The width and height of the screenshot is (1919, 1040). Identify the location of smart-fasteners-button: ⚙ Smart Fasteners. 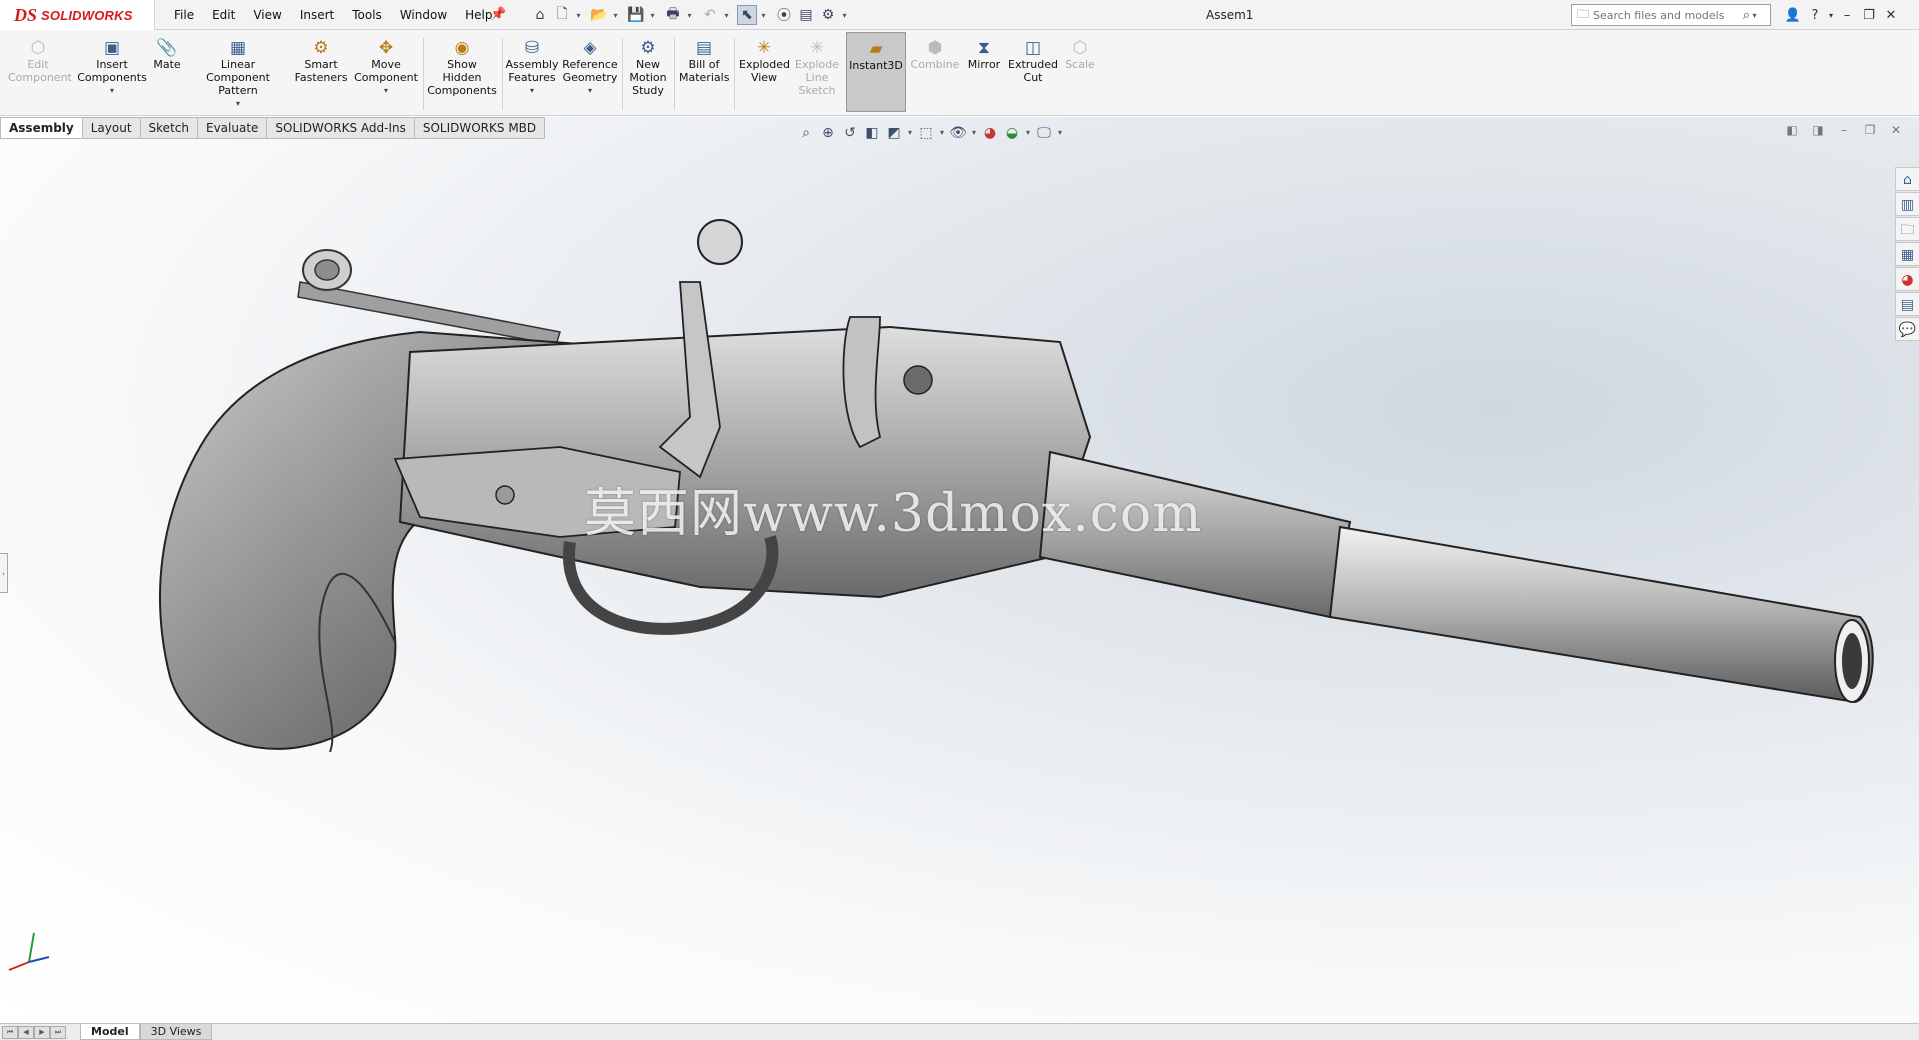
(321, 61).